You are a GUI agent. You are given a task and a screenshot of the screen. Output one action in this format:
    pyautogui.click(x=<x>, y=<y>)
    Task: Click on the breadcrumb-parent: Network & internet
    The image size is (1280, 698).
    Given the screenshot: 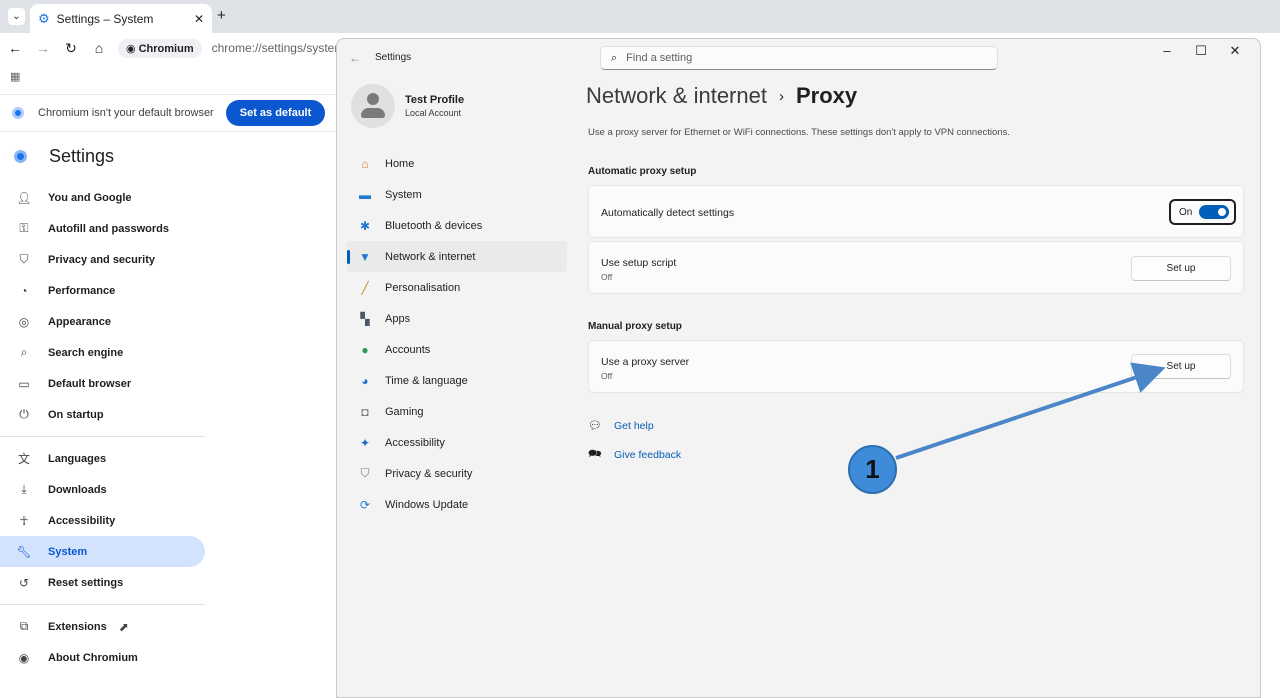 What is the action you would take?
    pyautogui.click(x=676, y=96)
    